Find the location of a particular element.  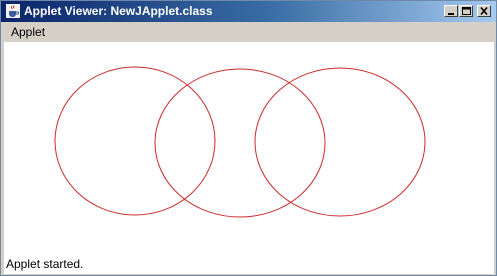

minimize-icon is located at coordinates (451, 14).